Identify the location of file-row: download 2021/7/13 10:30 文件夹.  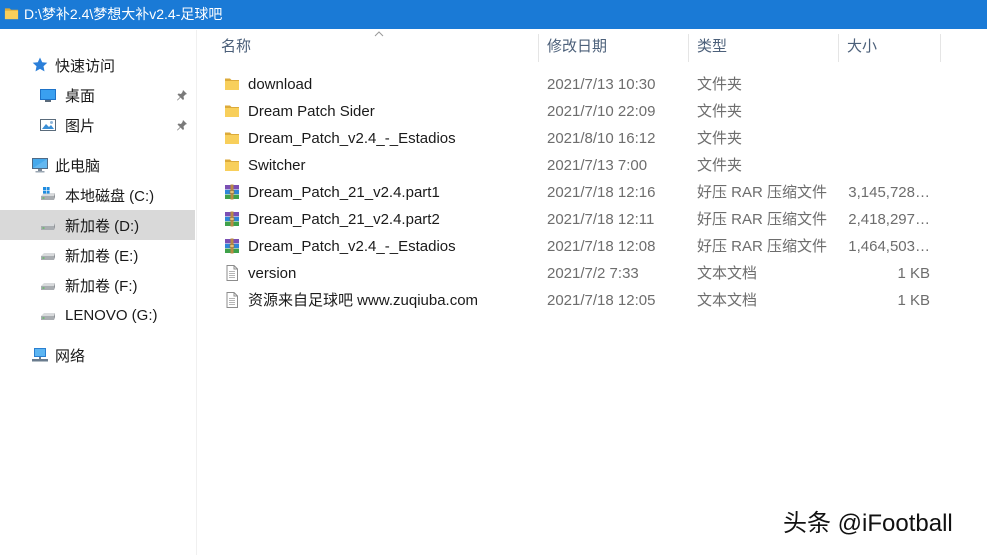
(592, 84).